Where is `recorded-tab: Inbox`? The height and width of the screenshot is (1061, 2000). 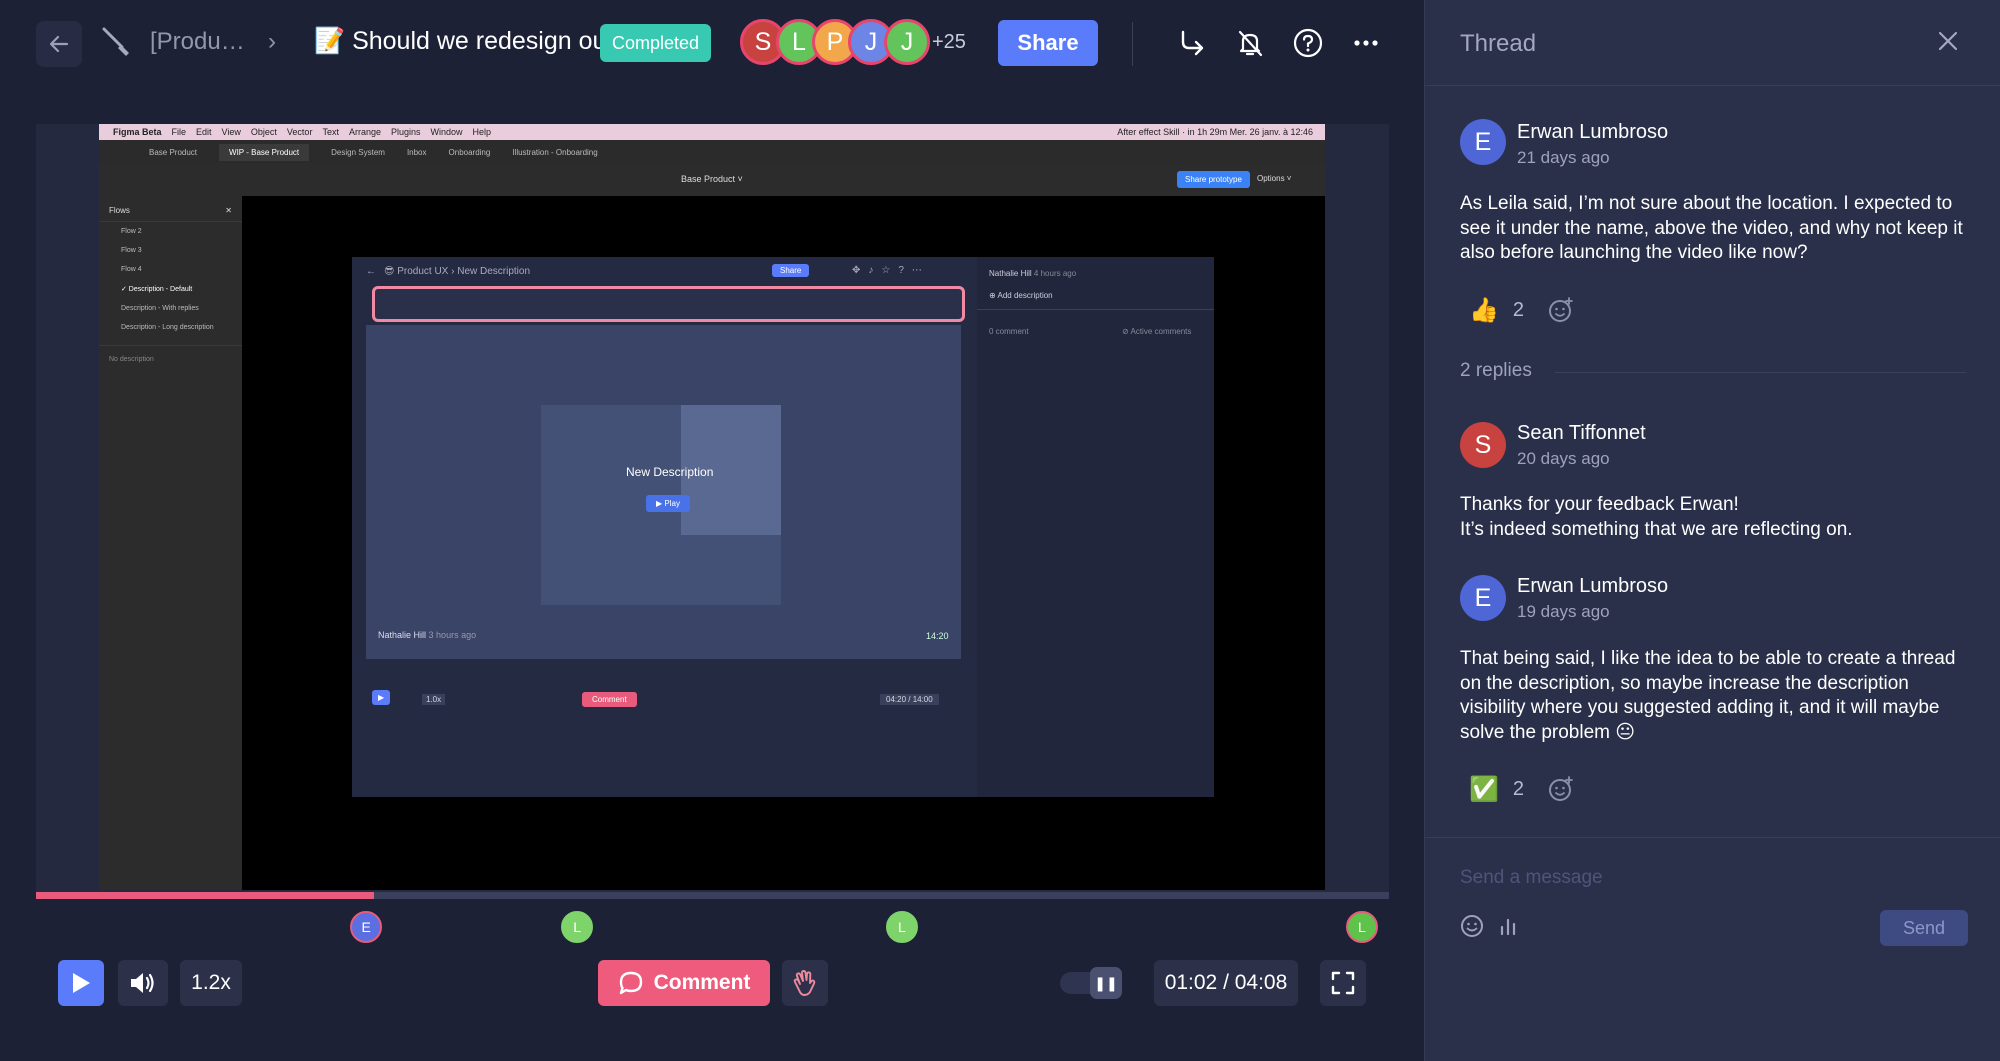 recorded-tab: Inbox is located at coordinates (416, 152).